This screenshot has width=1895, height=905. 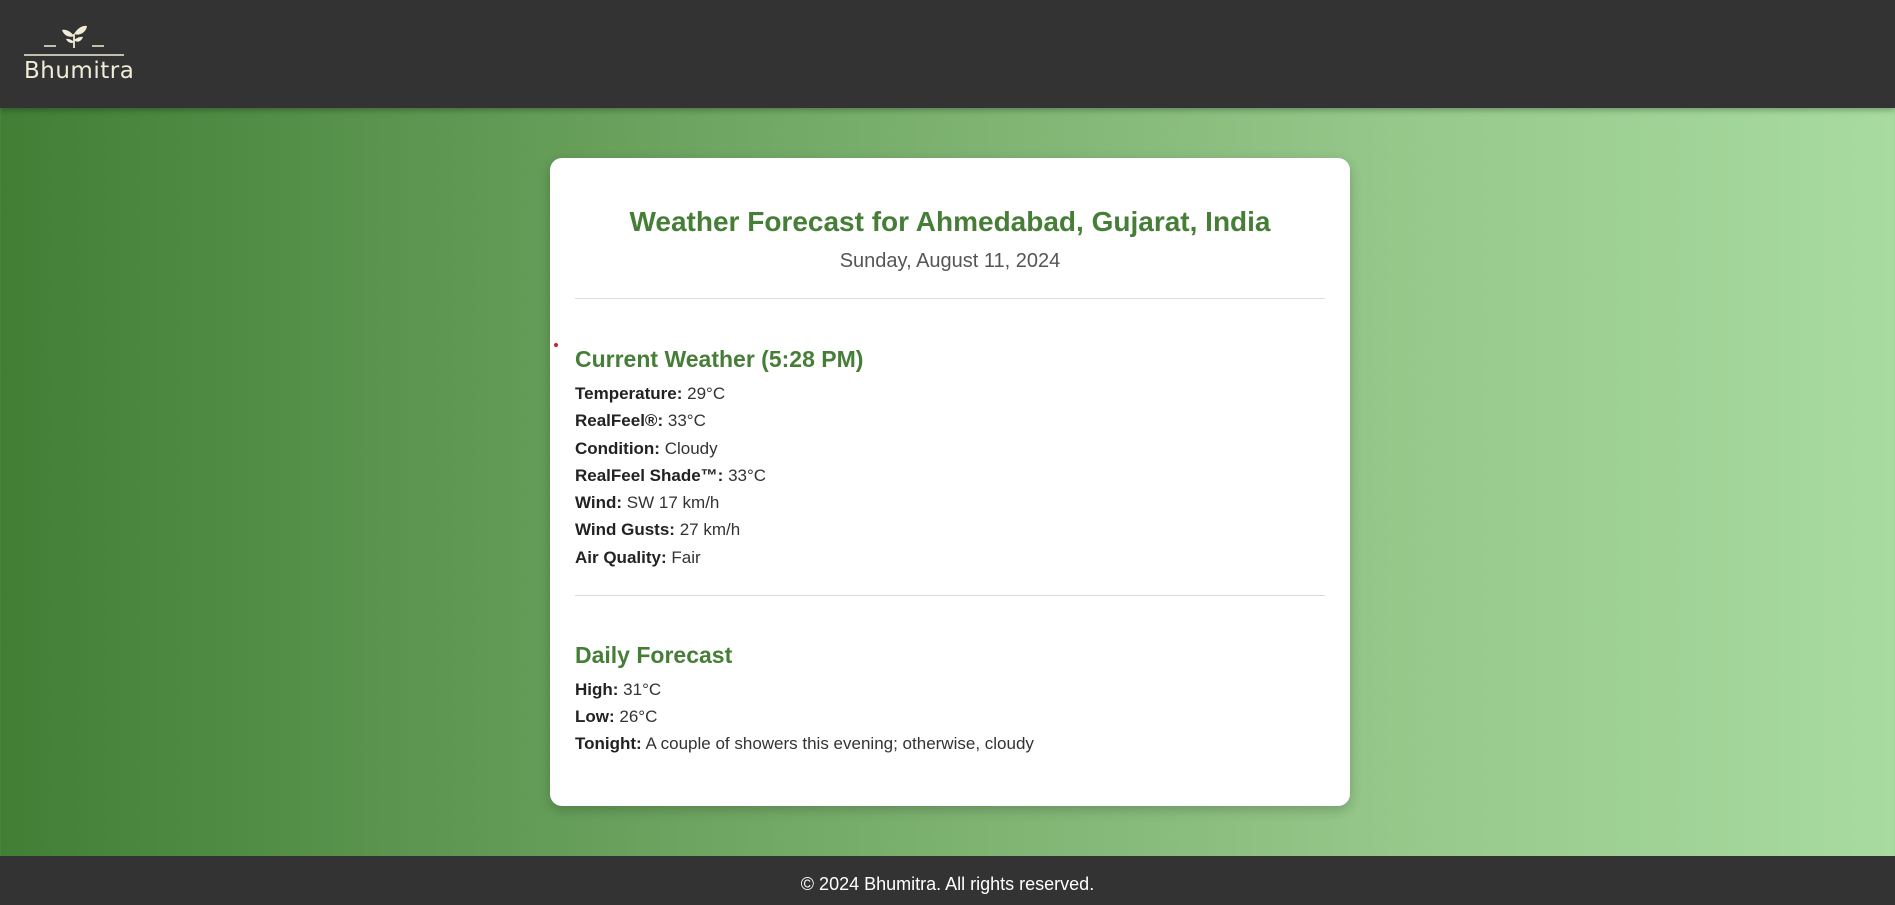 I want to click on site-footer: © 2024 Bhumitra. All rights reserved., so click(x=947, y=880).